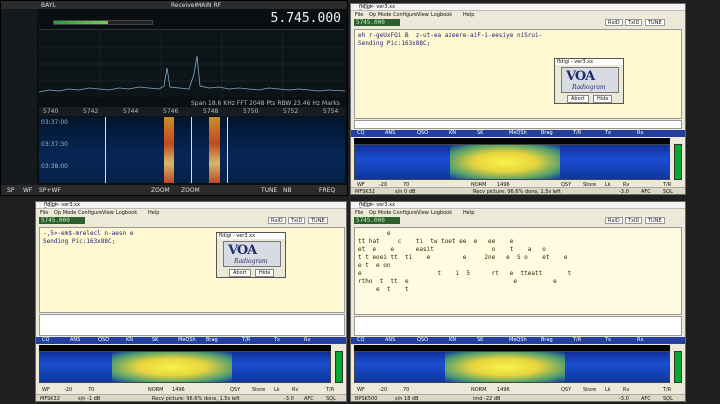 This screenshot has height=404, width=720. I want to click on sdr-waterfall: 03:37:00 03:37:30 03:38:00, so click(192, 150).